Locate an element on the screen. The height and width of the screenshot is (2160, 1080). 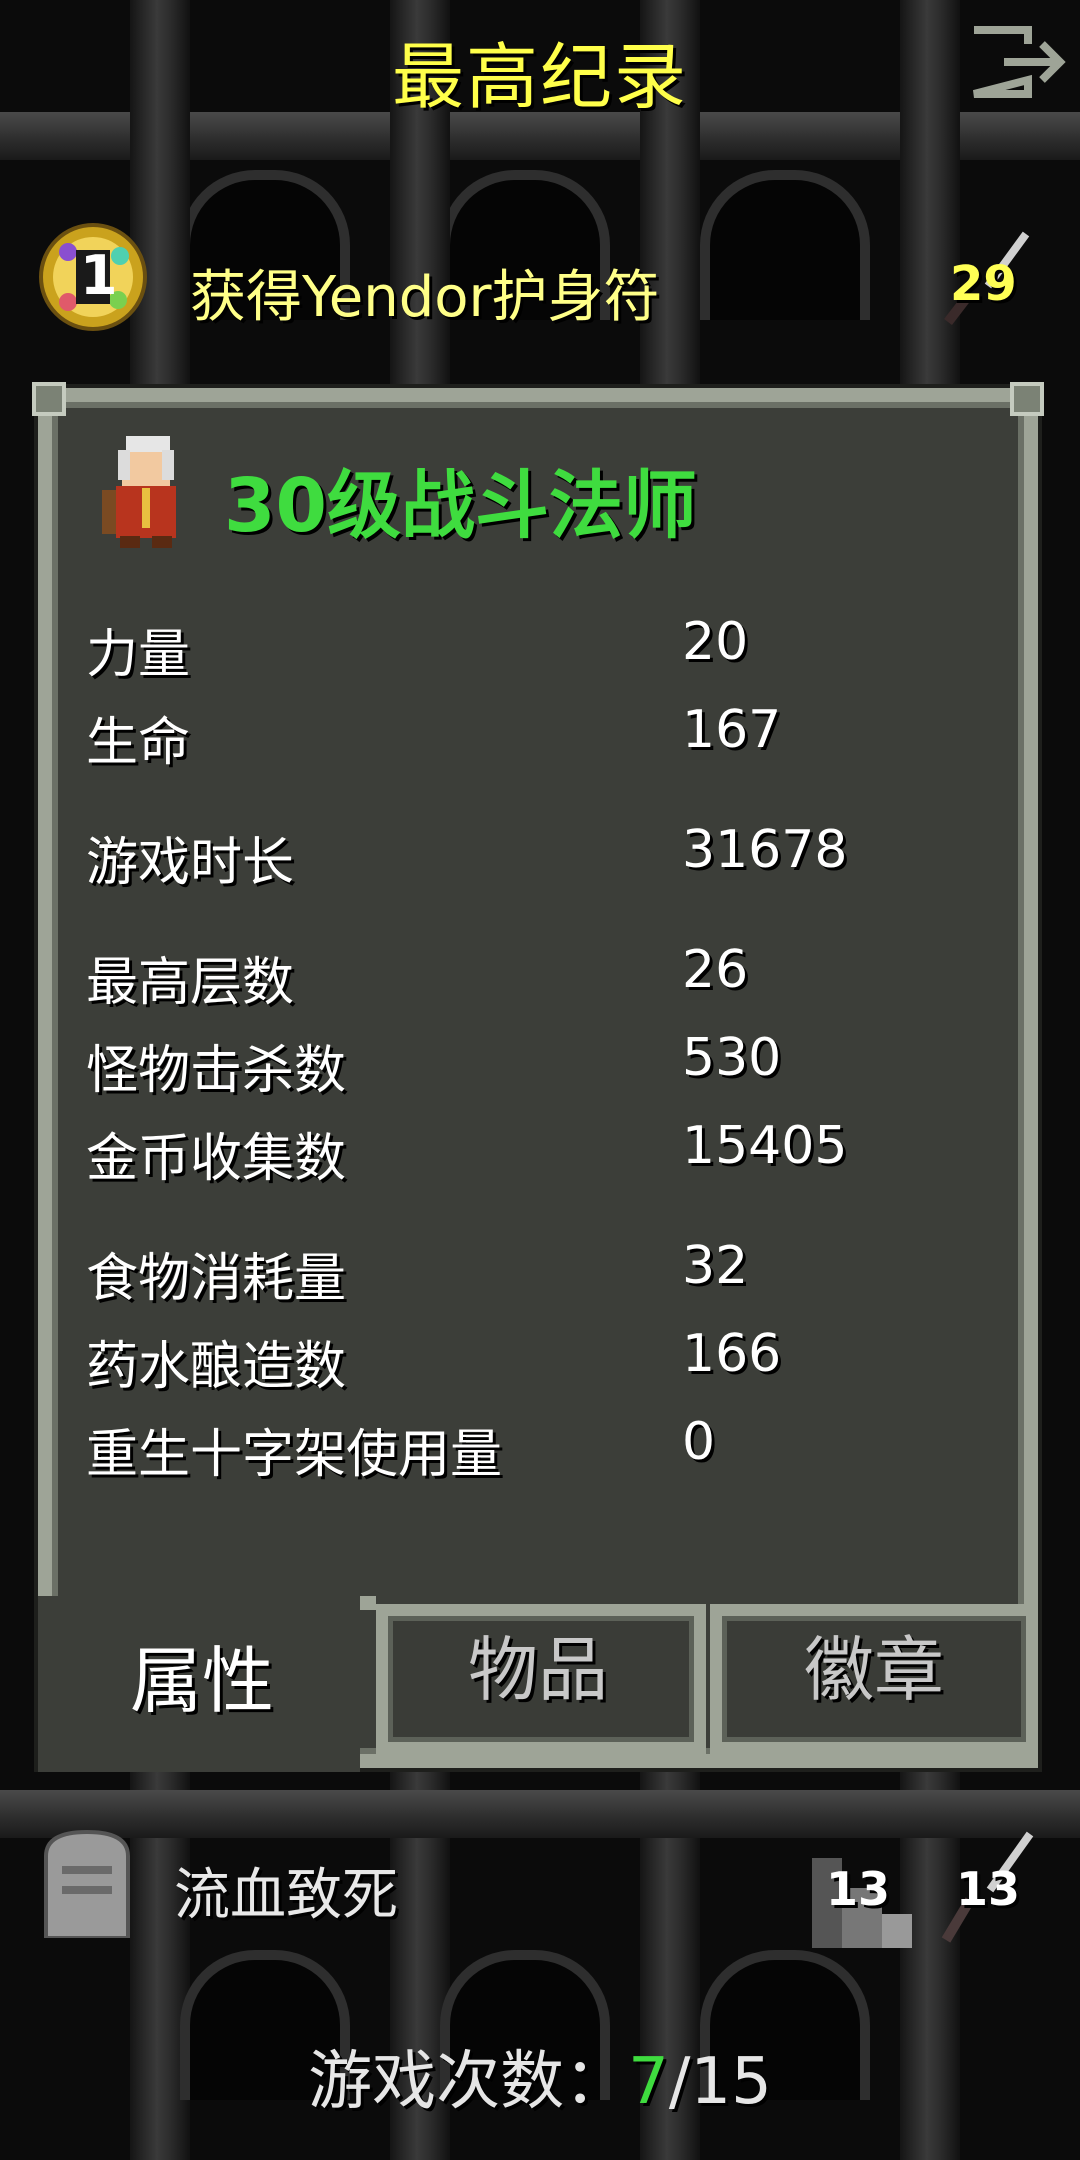
stat-label: 力量 is located at coordinates (138, 655).